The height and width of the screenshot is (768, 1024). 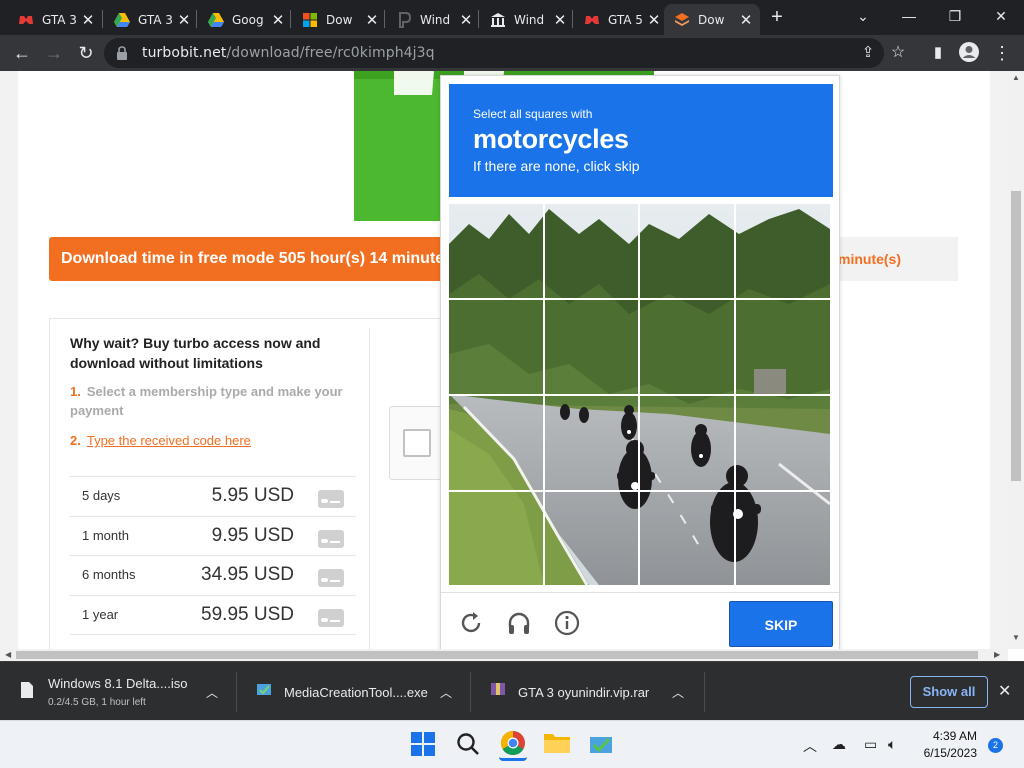 What do you see at coordinates (27, 692) in the screenshot?
I see `file-icon` at bounding box center [27, 692].